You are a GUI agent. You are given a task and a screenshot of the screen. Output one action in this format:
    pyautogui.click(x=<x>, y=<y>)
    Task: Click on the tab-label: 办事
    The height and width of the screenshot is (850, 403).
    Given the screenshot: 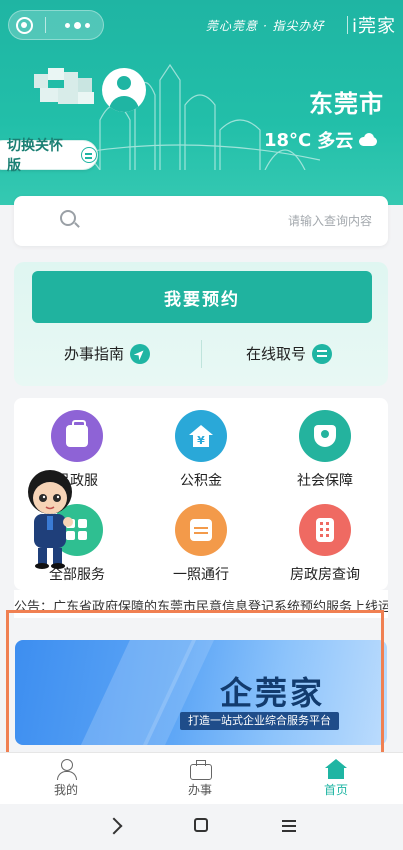 What is the action you would take?
    pyautogui.click(x=199, y=790)
    